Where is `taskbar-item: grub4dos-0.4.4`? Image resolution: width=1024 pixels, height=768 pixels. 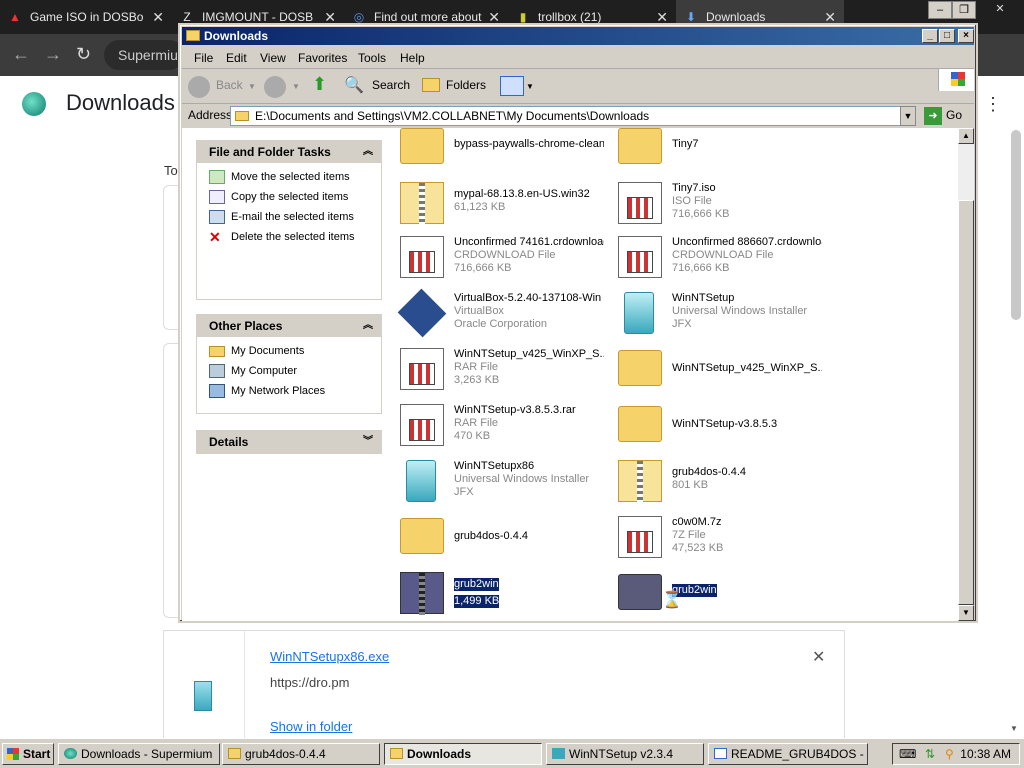
taskbar-item: grub4dos-0.4.4 is located at coordinates (301, 754).